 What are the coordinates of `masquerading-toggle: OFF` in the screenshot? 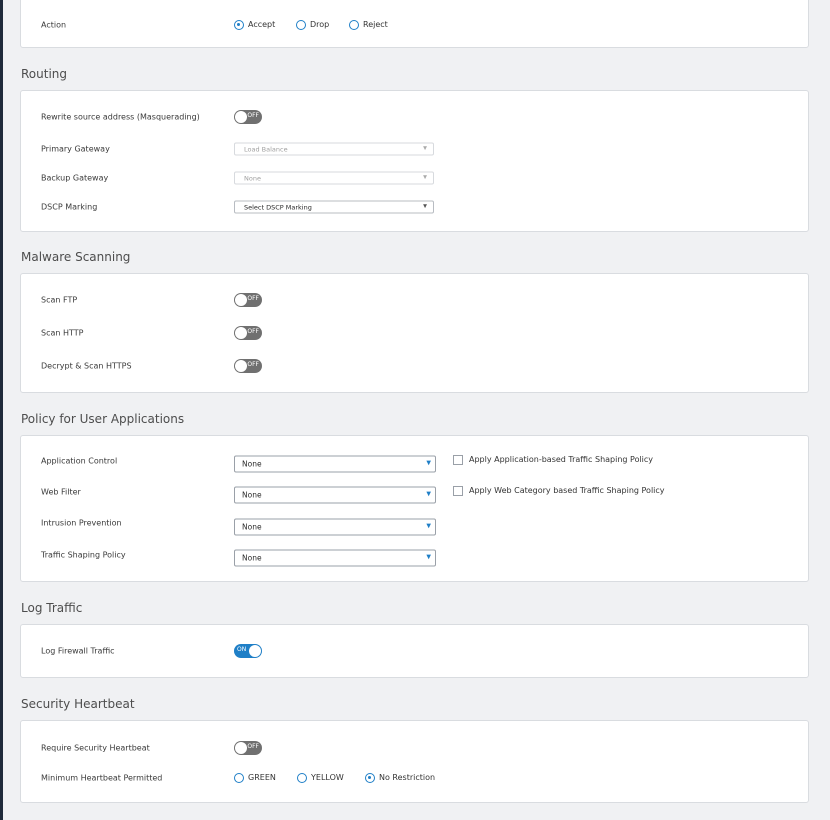 It's located at (248, 117).